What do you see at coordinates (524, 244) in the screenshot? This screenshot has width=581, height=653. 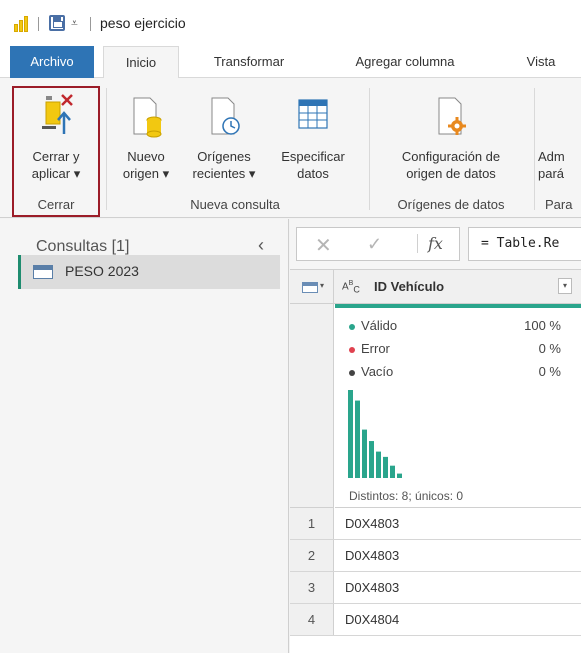 I see `formula-input: = Table.Re` at bounding box center [524, 244].